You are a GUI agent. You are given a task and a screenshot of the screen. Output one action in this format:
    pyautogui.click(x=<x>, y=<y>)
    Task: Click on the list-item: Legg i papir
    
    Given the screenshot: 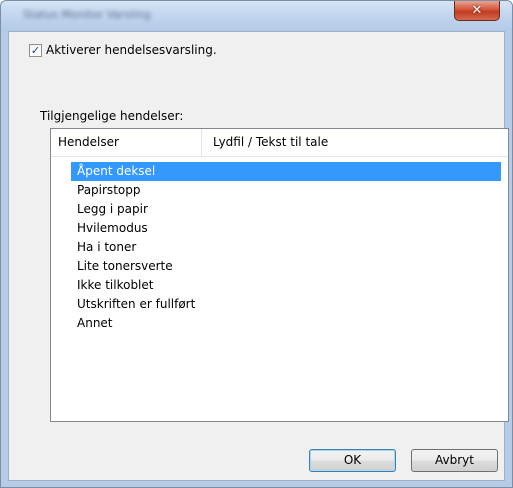 What is the action you would take?
    pyautogui.click(x=279, y=209)
    